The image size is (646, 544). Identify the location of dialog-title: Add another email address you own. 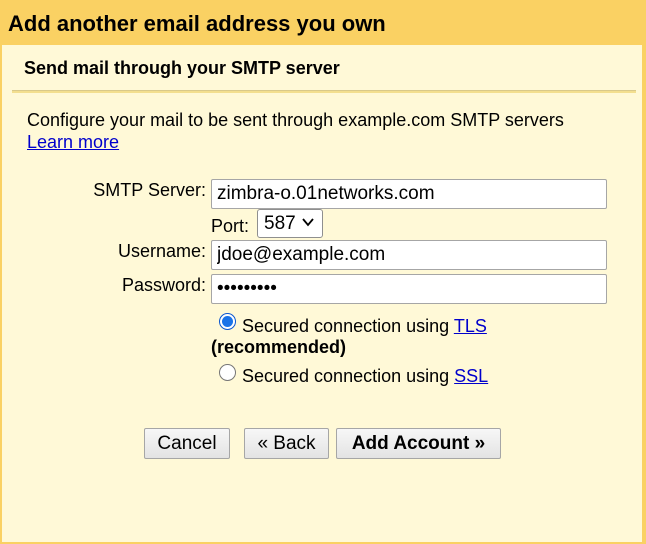
(197, 23).